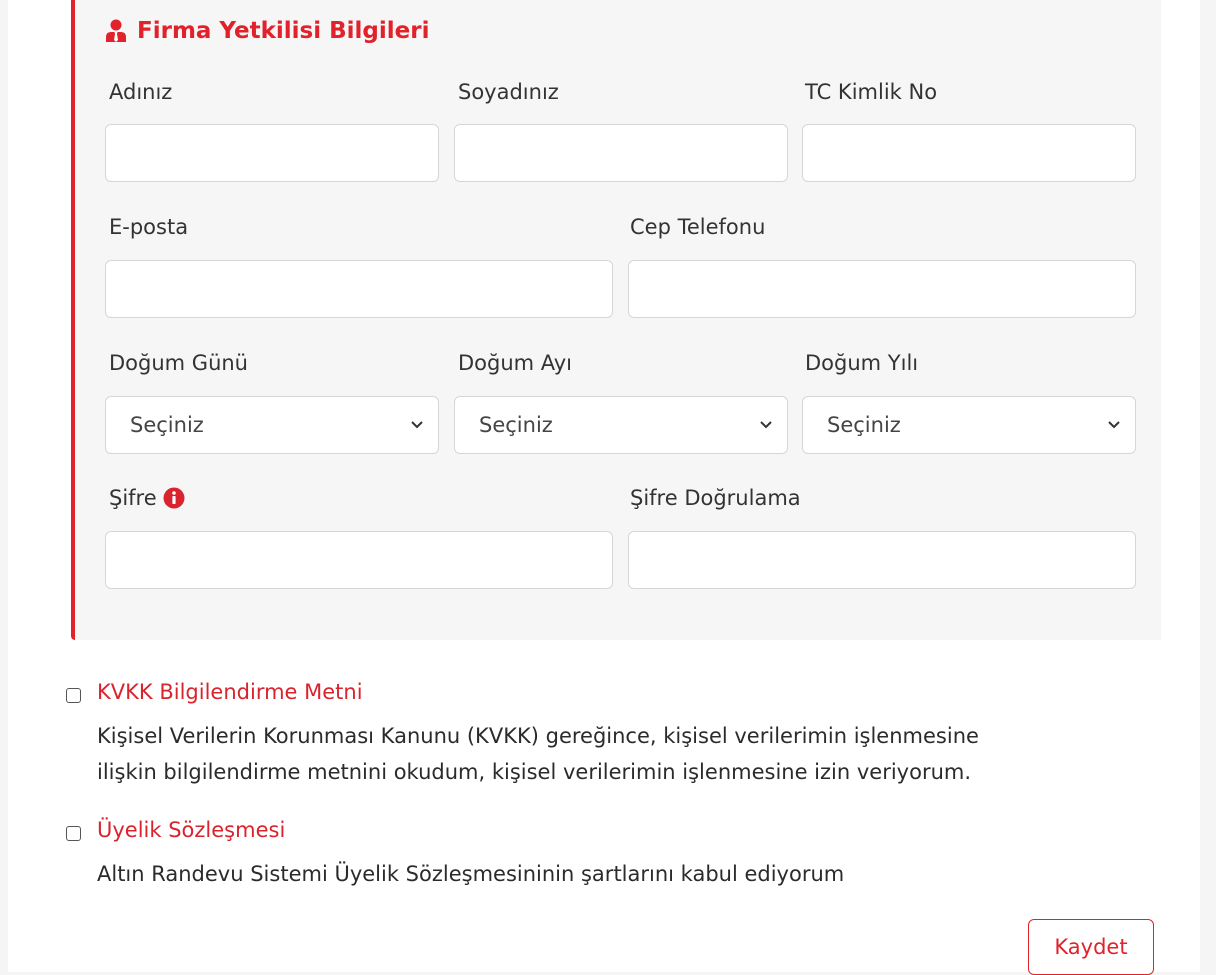 Image resolution: width=1216 pixels, height=975 pixels. Describe the element at coordinates (272, 425) in the screenshot. I see `birth-day-select: Seçiniz` at that location.